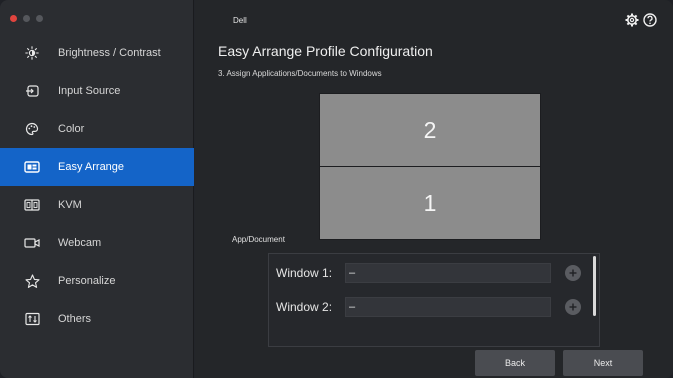 The image size is (673, 378). I want to click on sidebar-item-input-source: Input Source, so click(97, 91).